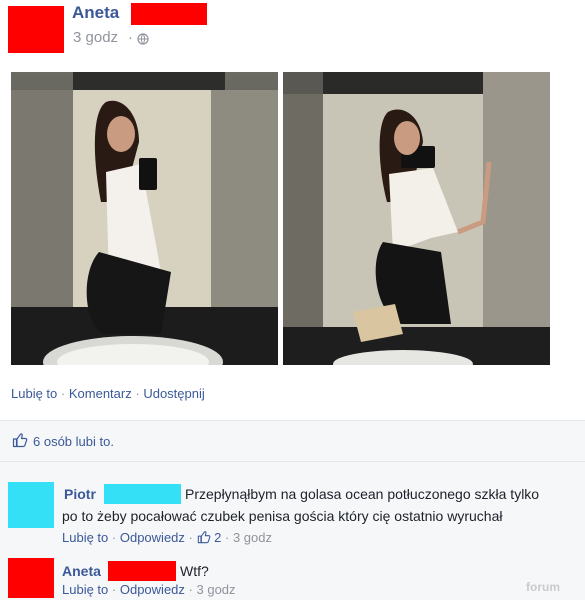 Image resolution: width=585 pixels, height=600 pixels. I want to click on share-action: Udostępnij, so click(173, 393).